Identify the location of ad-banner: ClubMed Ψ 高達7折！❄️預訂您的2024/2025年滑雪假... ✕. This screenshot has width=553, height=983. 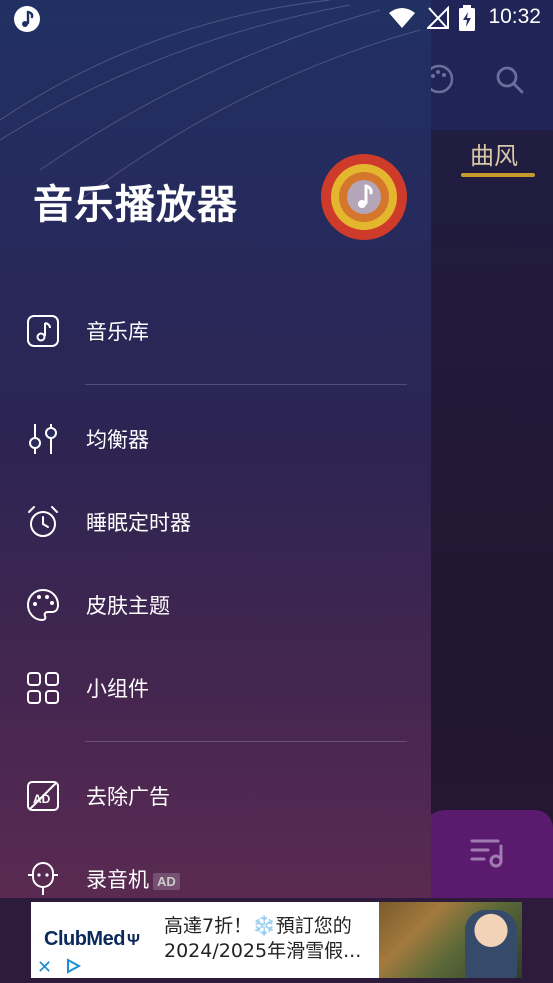
(276, 940).